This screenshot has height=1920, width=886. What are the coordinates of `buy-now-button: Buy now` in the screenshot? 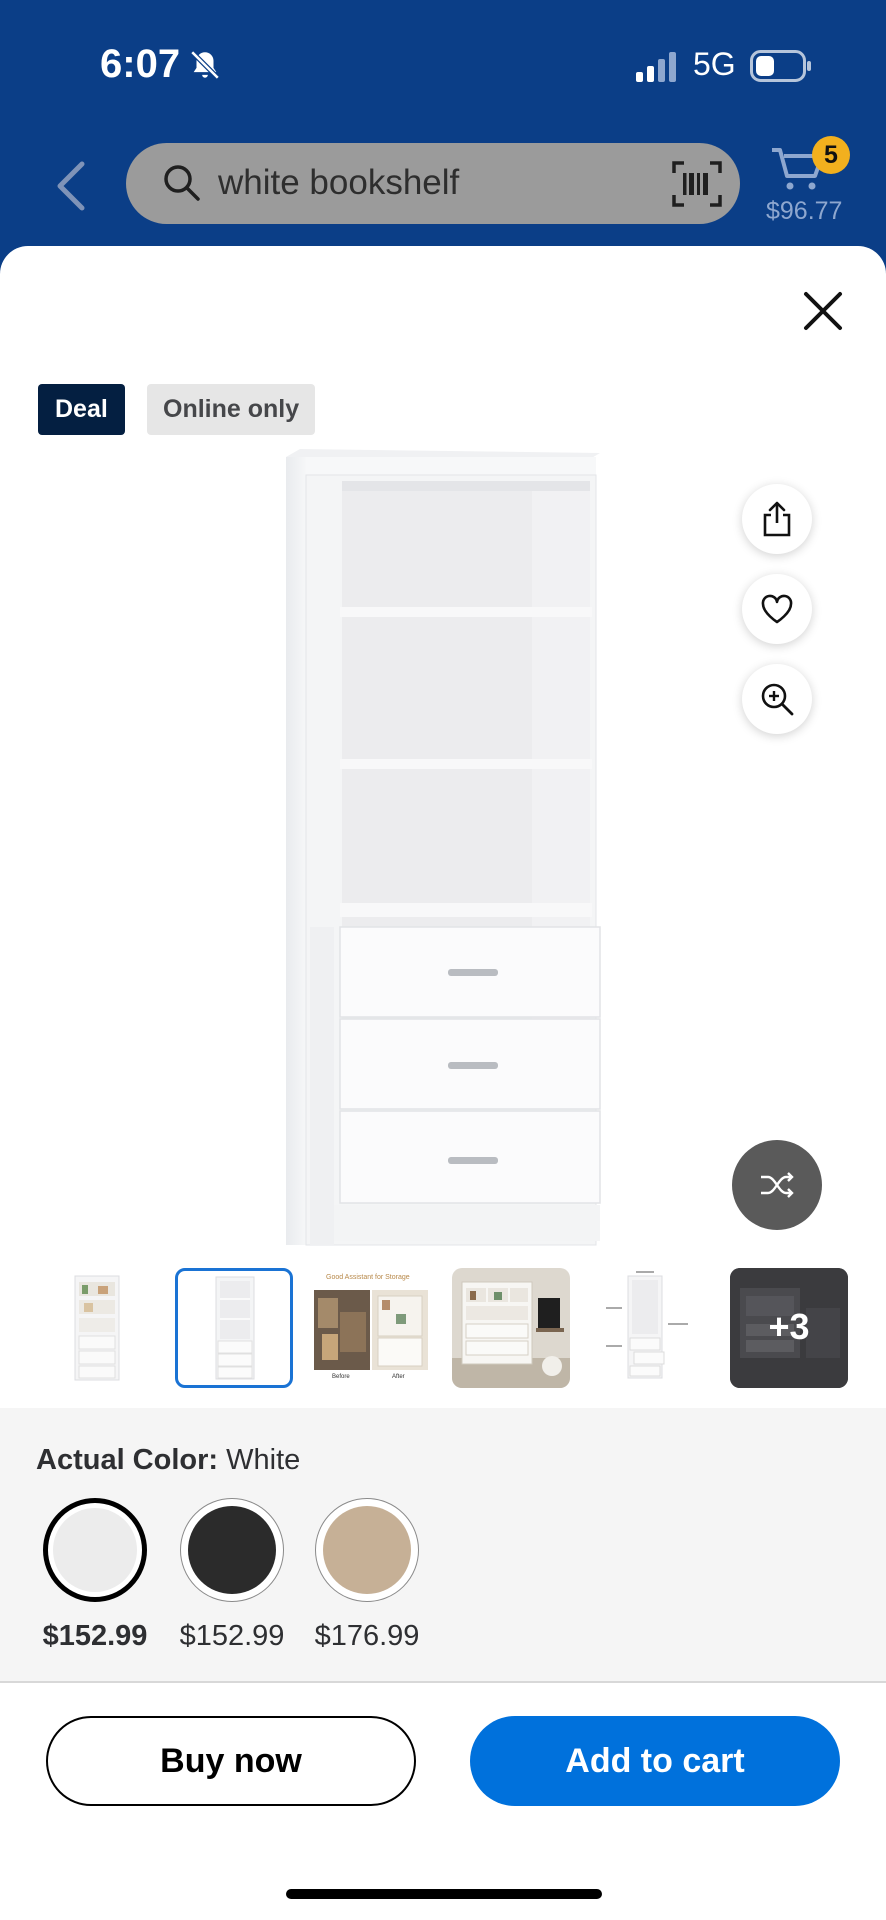 It's located at (231, 1761).